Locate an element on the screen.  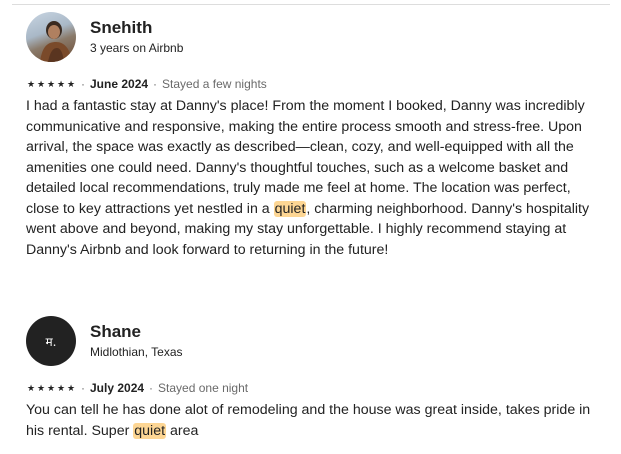
review-header: Snehith 3 years on Airbnb is located at coordinates (311, 37).